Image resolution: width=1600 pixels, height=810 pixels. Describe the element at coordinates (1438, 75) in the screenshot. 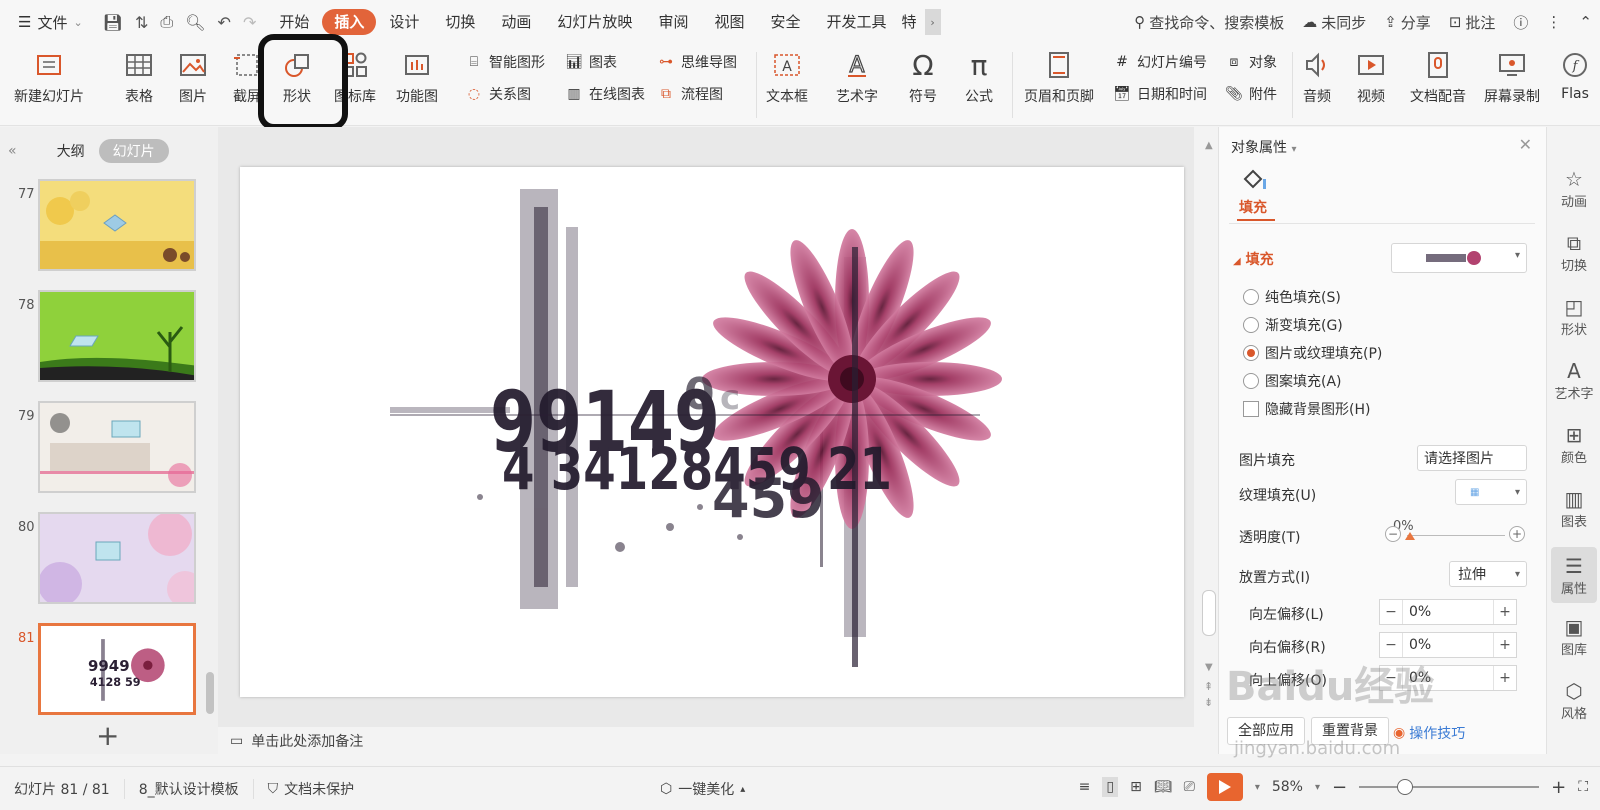

I see `doc-voice-button: 文档配音` at that location.